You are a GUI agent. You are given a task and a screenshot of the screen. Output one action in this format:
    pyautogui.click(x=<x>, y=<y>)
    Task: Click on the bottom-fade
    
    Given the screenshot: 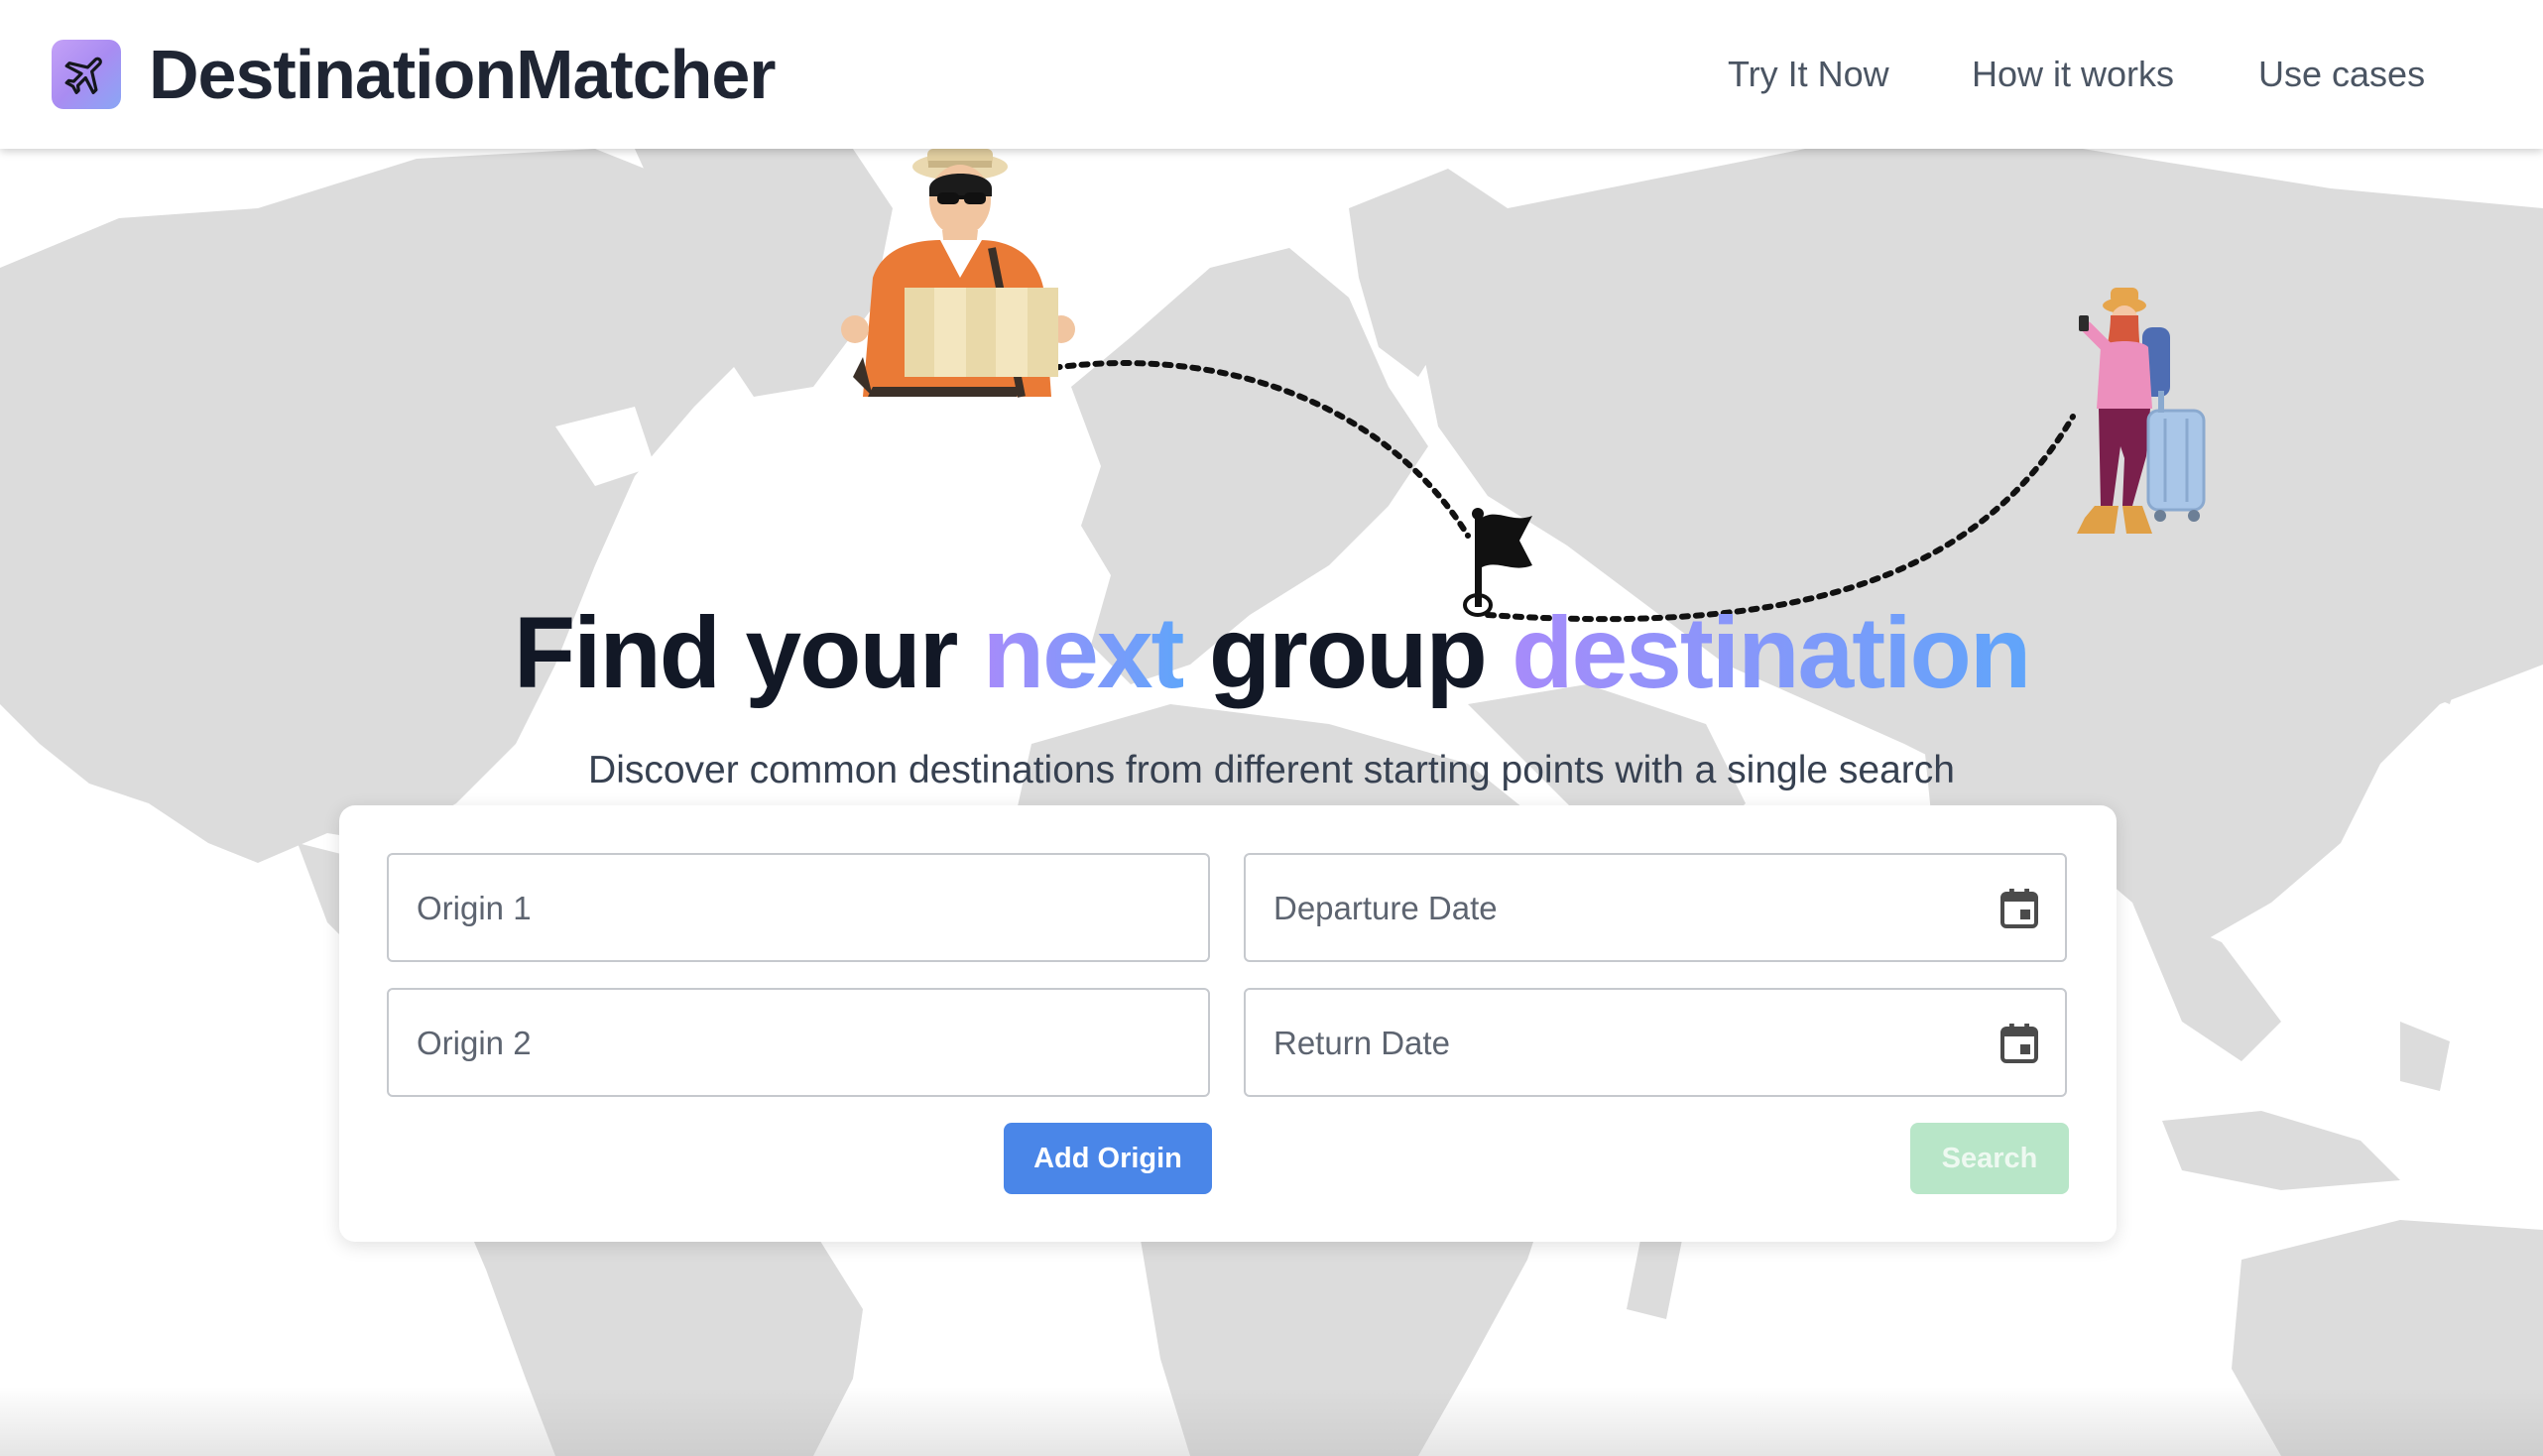 What is the action you would take?
    pyautogui.click(x=1271, y=1421)
    